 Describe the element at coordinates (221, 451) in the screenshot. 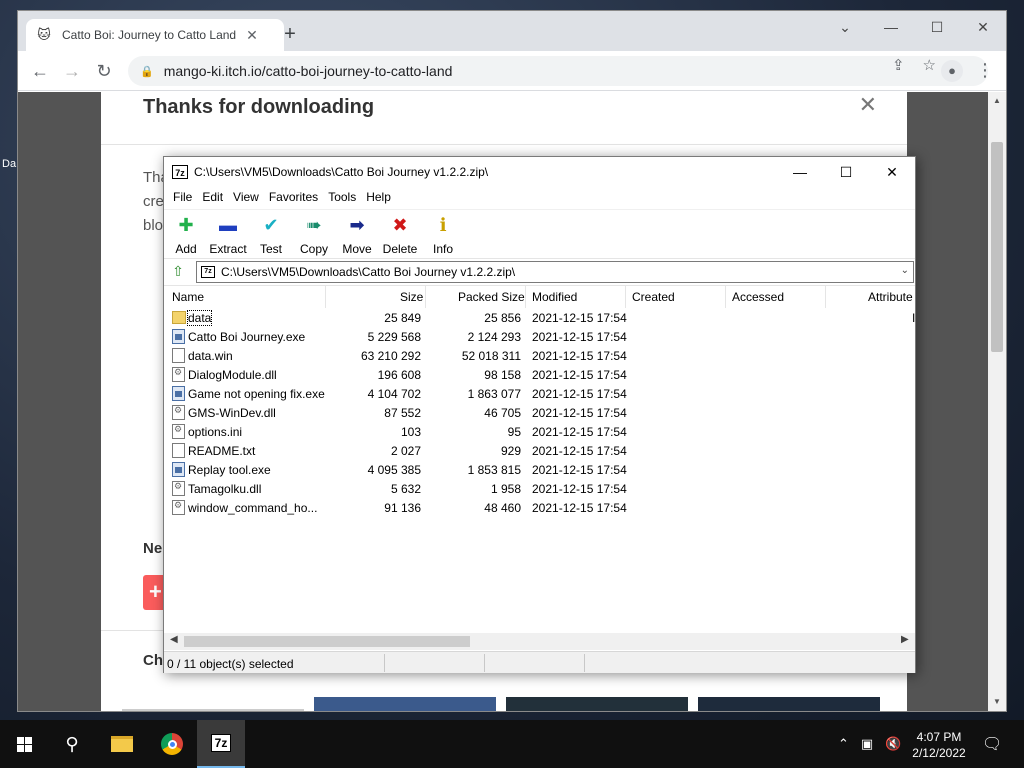

I see `file-name: README.txt` at that location.